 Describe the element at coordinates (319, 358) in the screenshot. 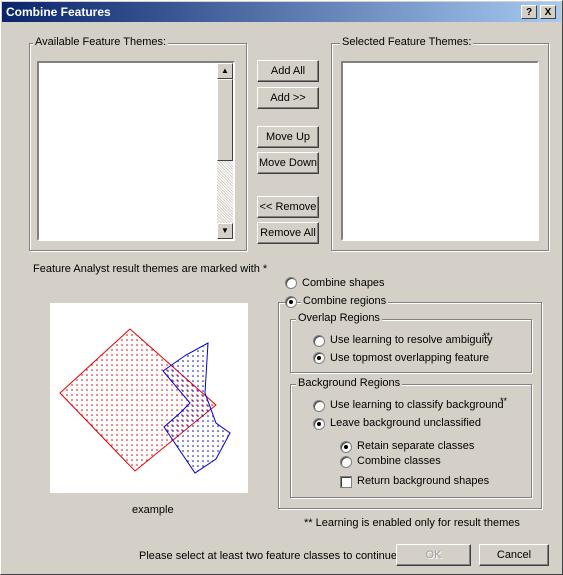

I see `overlap-topmost-radio` at that location.